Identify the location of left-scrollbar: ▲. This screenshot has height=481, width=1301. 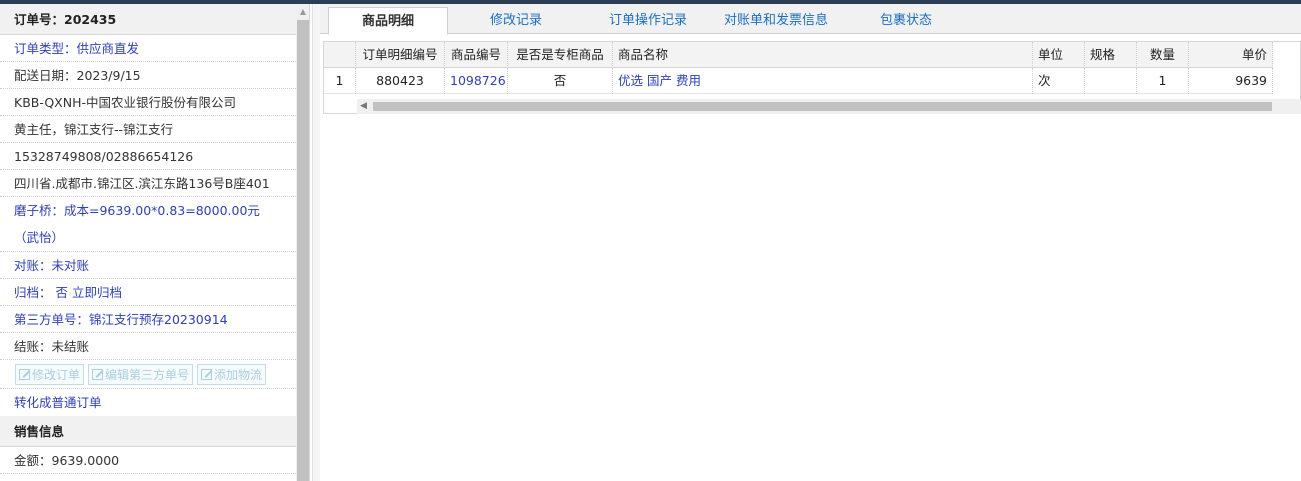
(302, 242).